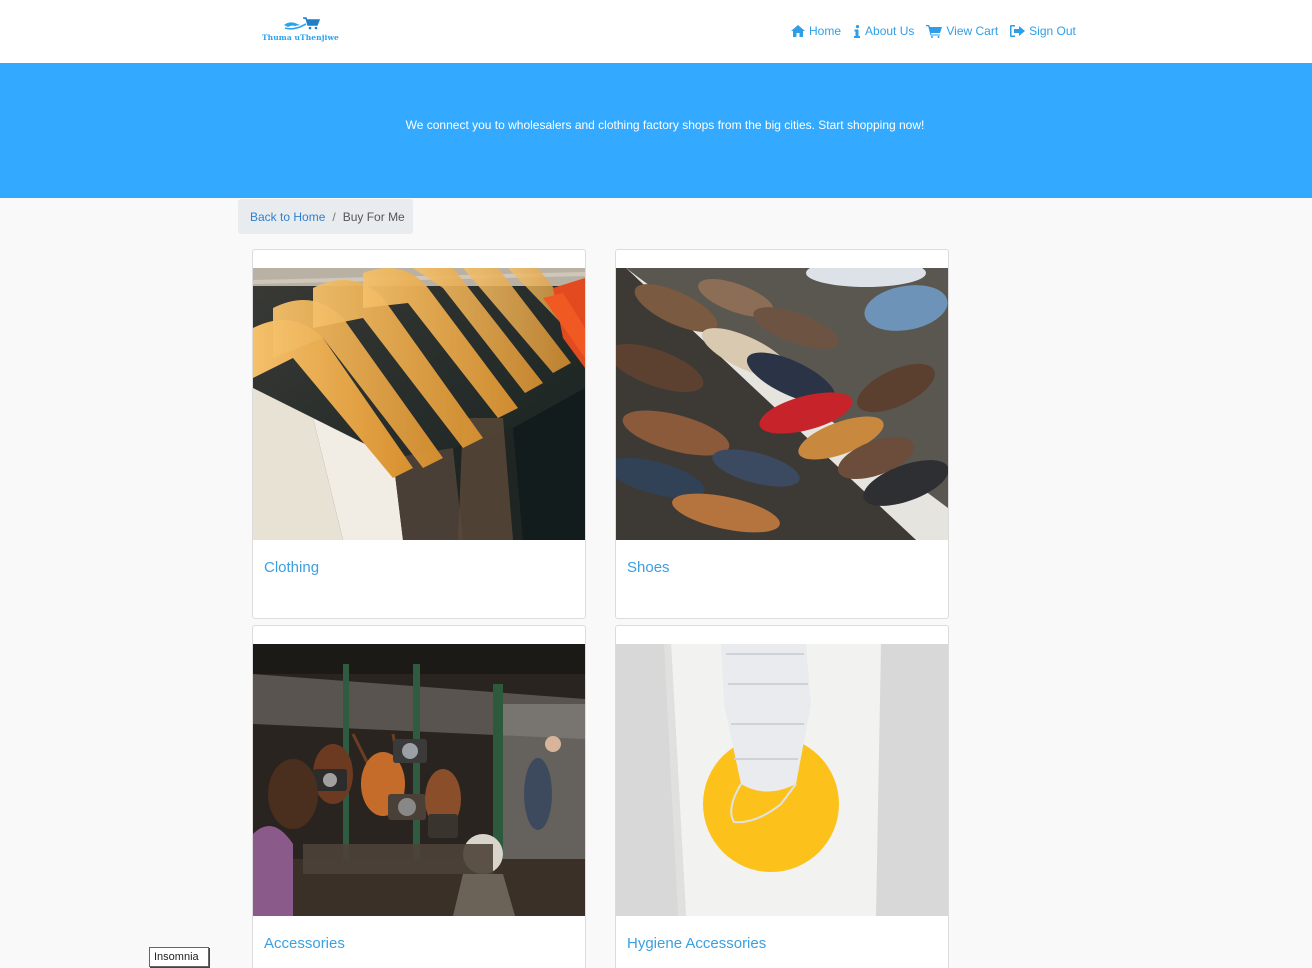  I want to click on category-card-accessories: Accessories, so click(419, 796).